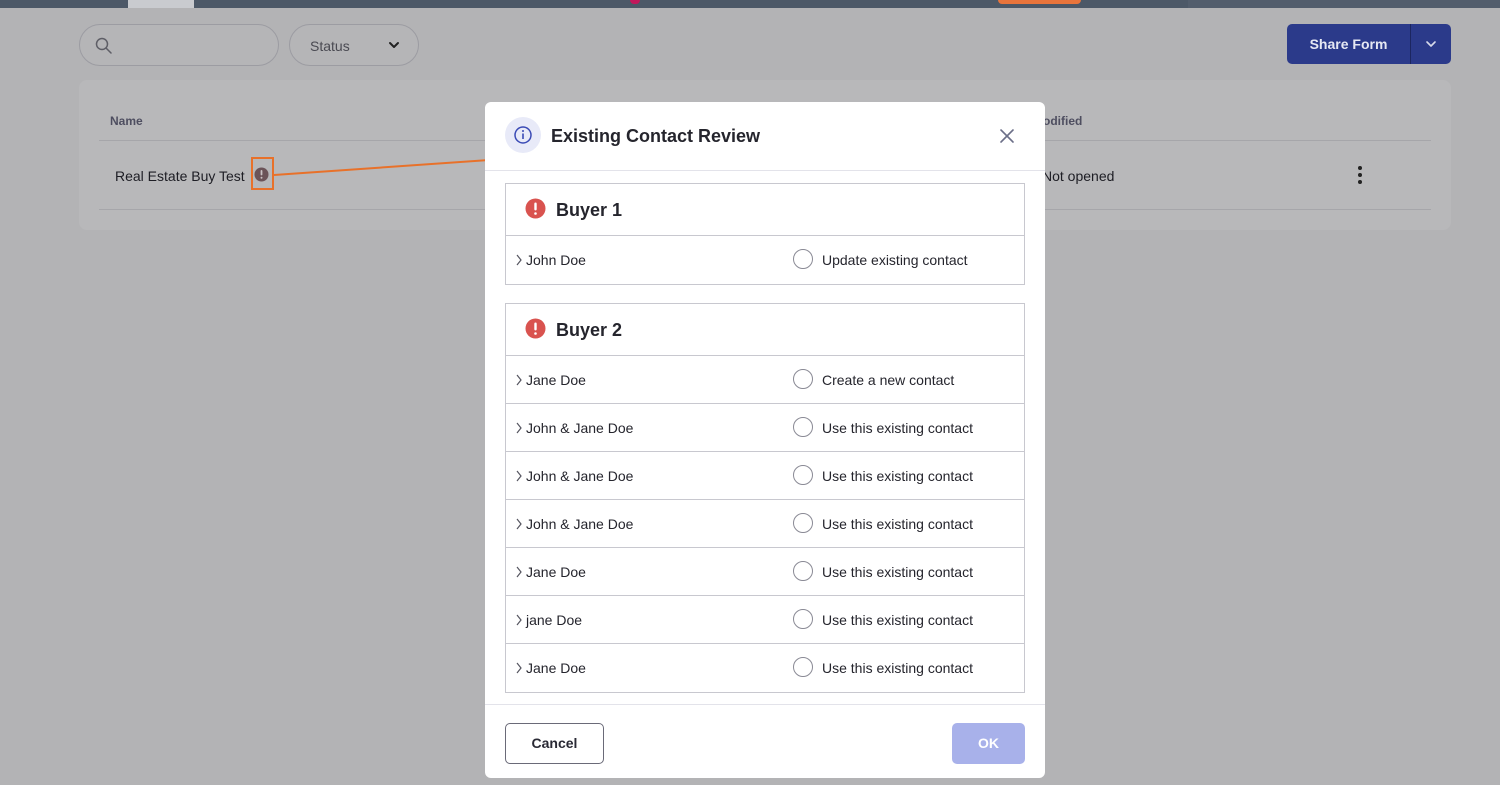 The image size is (1500, 785). I want to click on contact-row: Jane Doe Create a new contact, so click(765, 380).